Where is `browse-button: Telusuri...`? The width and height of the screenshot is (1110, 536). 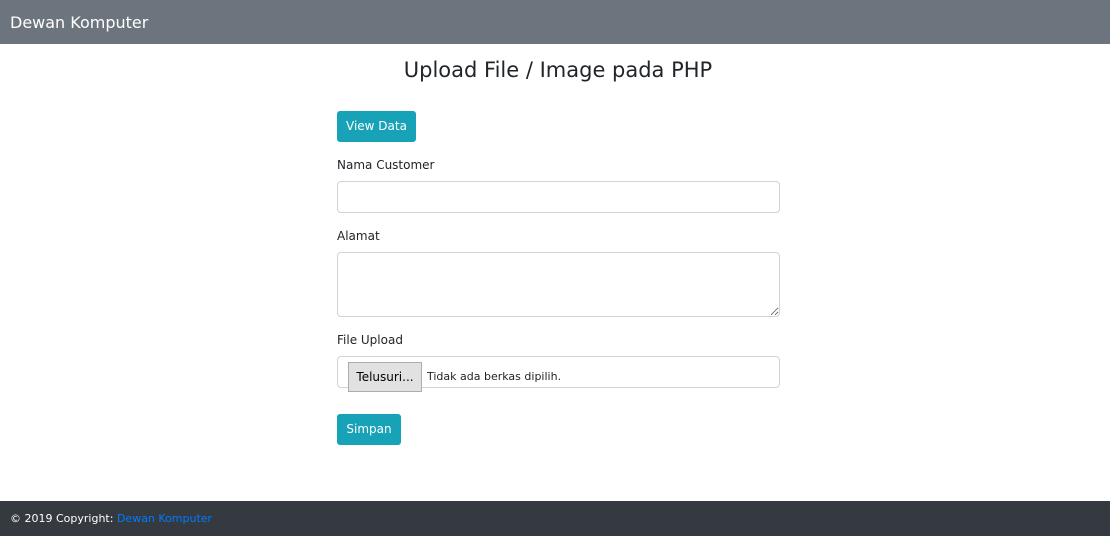 browse-button: Telusuri... is located at coordinates (385, 377).